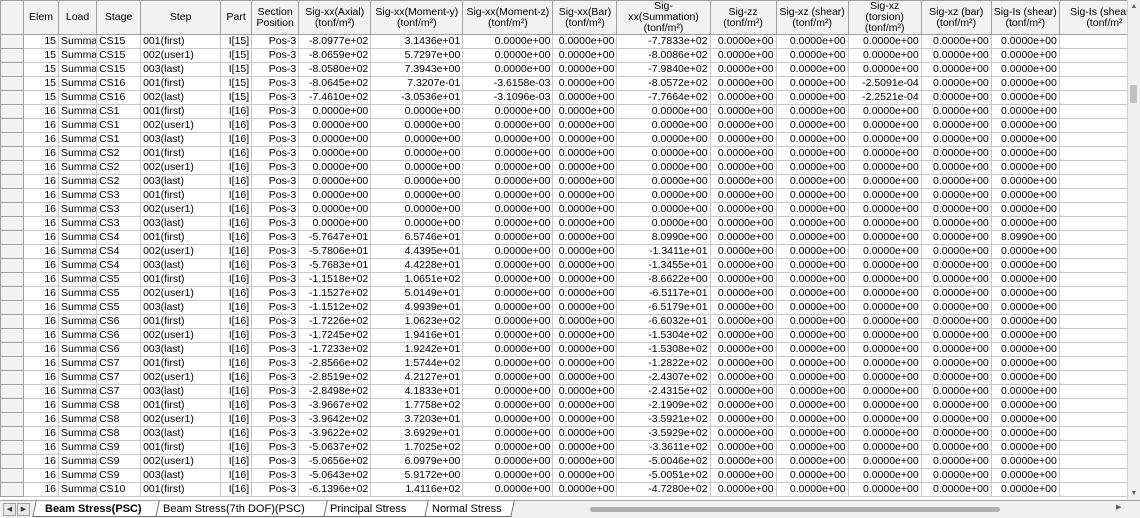 Image resolution: width=1140 pixels, height=518 pixels. What do you see at coordinates (119, 167) in the screenshot?
I see `cell-stage: CS2` at bounding box center [119, 167].